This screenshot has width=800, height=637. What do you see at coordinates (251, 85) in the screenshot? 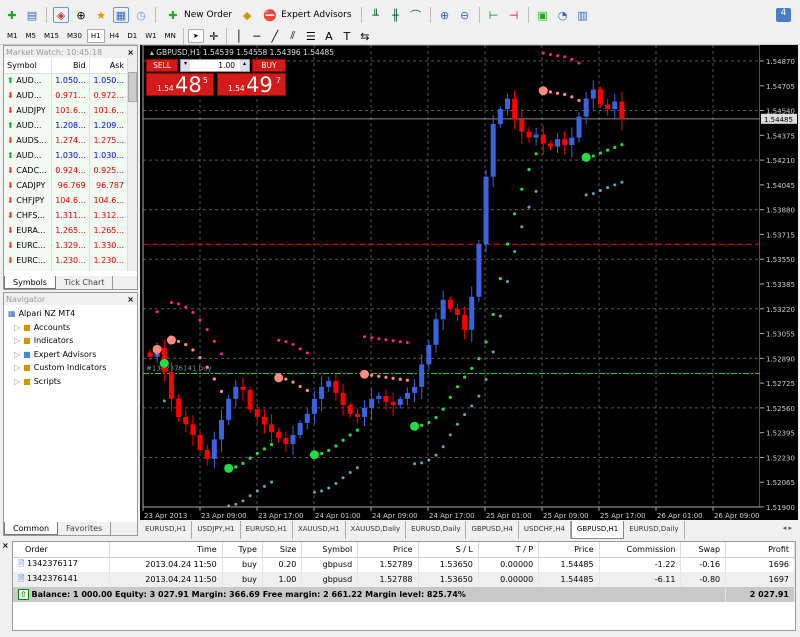
I see `buy-price-button: 1.54 49 7` at bounding box center [251, 85].